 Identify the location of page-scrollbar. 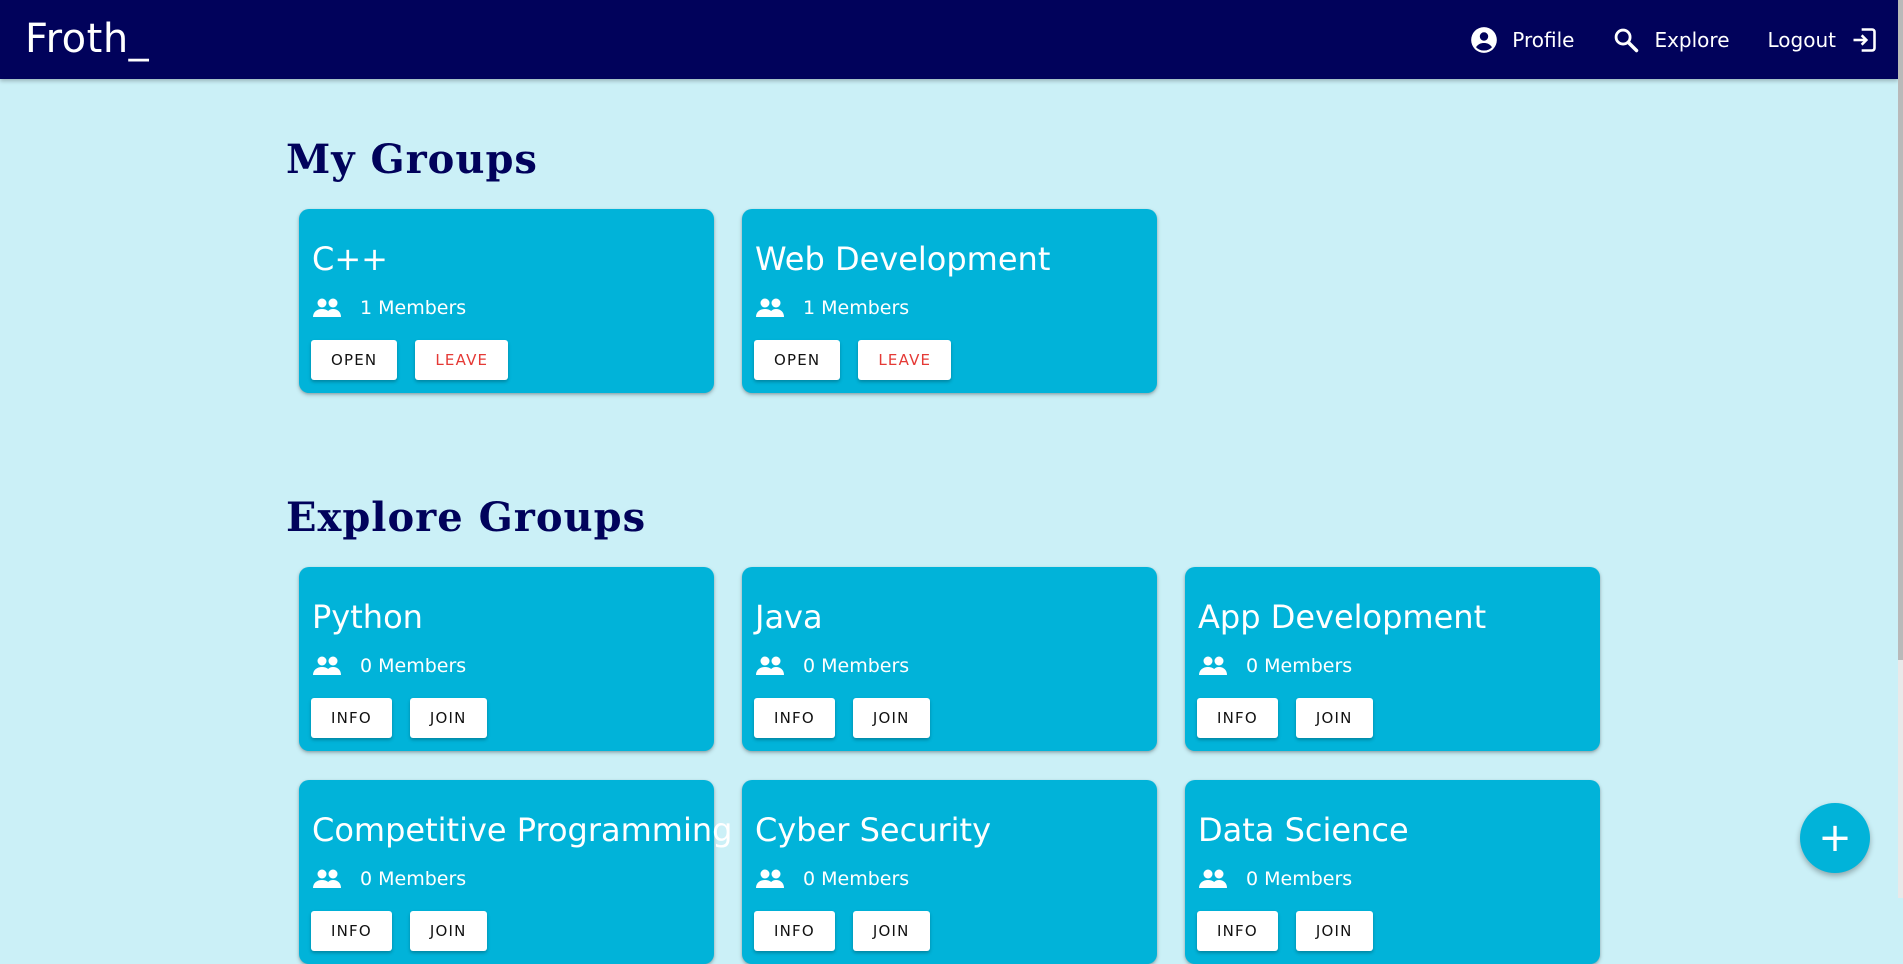
(1900, 449).